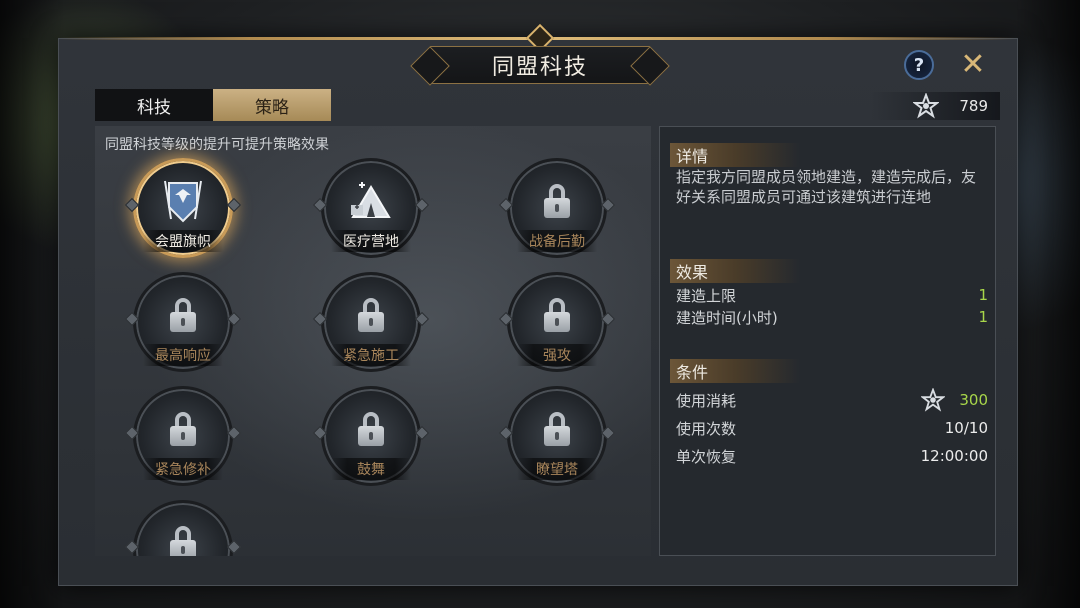 Image resolution: width=1080 pixels, height=608 pixels. I want to click on close-button: ✕, so click(973, 65).